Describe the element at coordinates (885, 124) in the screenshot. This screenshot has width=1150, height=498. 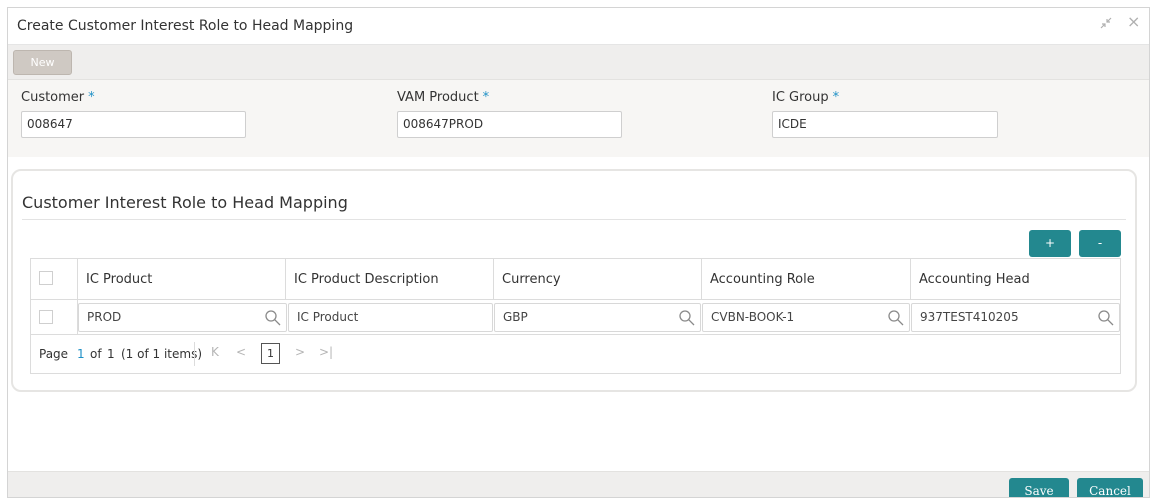
I see `ic-group-field: ICDE` at that location.